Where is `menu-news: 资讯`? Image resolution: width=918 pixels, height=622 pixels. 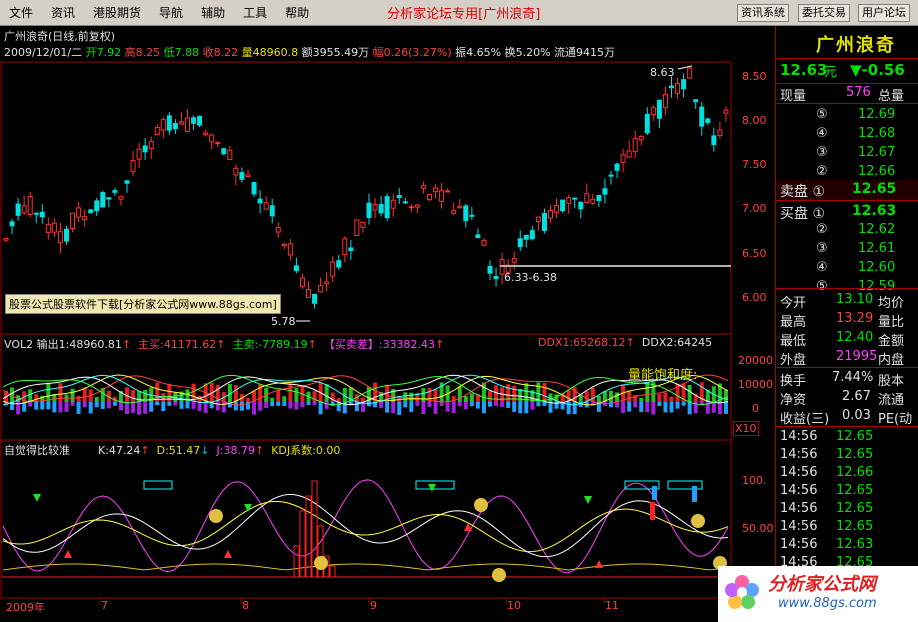 menu-news: 资讯 is located at coordinates (63, 12).